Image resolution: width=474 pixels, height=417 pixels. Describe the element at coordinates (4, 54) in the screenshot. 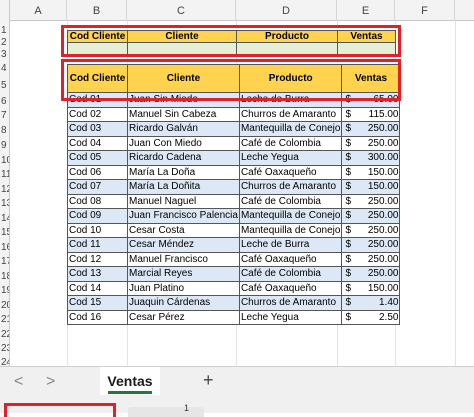

I see `row-header: 3` at that location.